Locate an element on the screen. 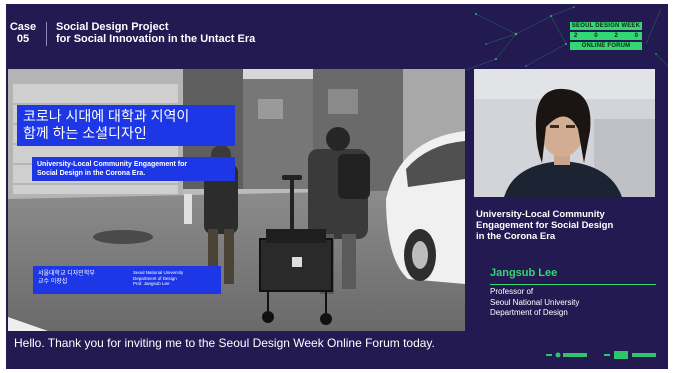 The image size is (674, 373). slide-title-korean: 코로나 시대에 대학과 지역이 함께 하는 소셜디자인 is located at coordinates (126, 125).